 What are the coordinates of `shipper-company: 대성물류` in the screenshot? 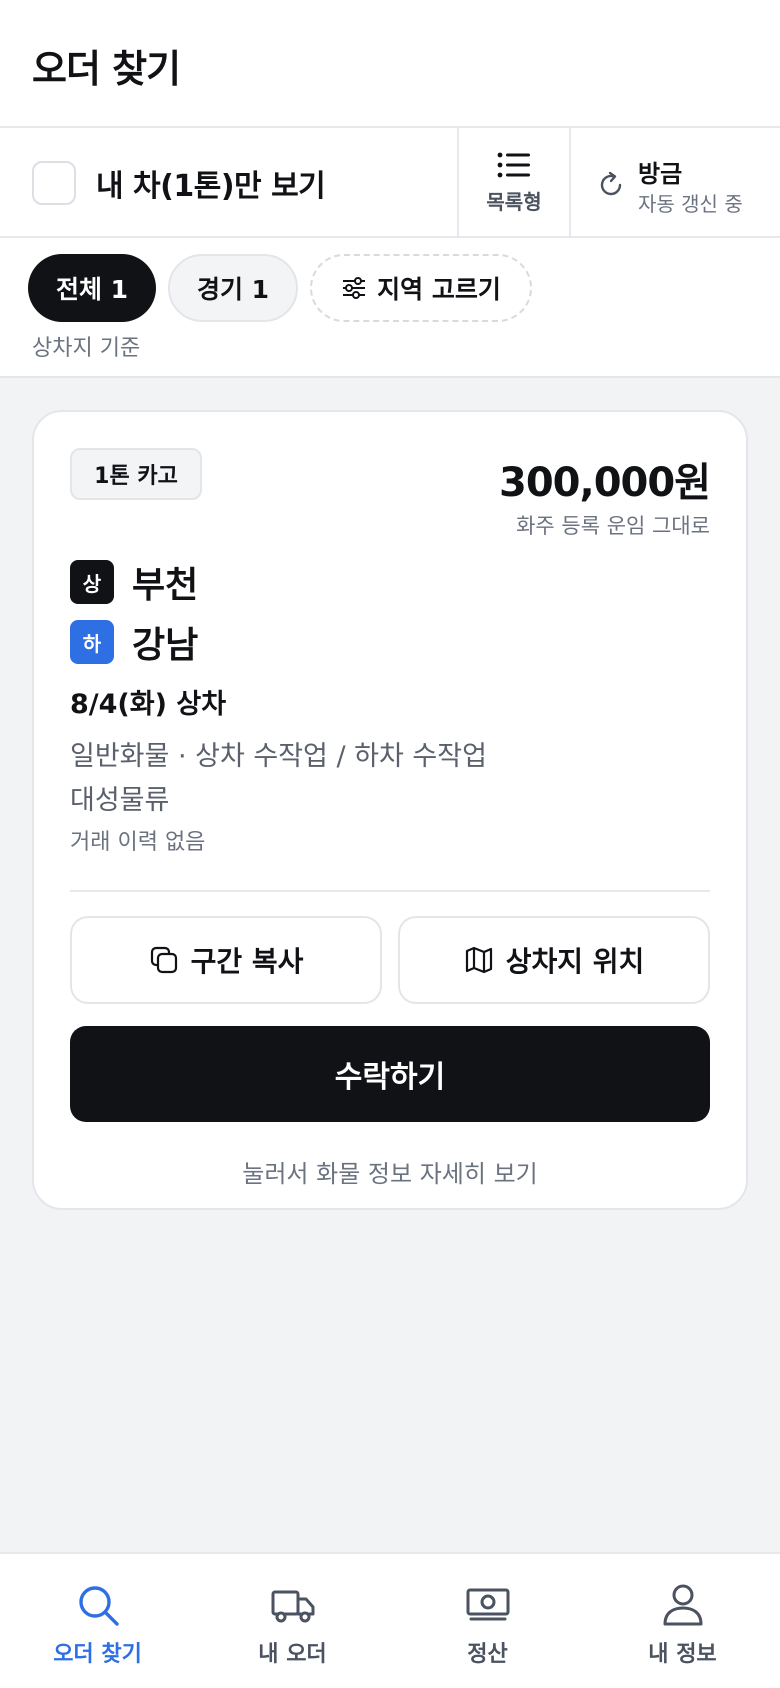 It's located at (120, 800).